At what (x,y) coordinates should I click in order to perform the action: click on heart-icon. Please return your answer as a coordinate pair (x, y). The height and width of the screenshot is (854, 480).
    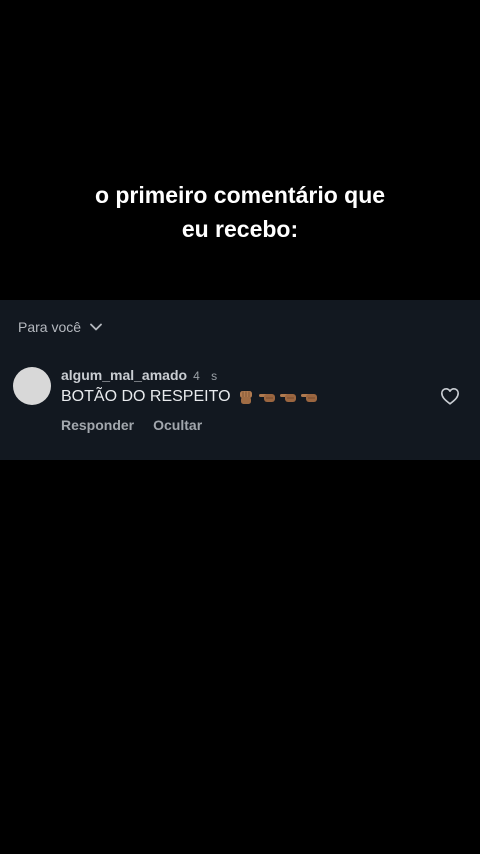
    Looking at the image, I should click on (450, 396).